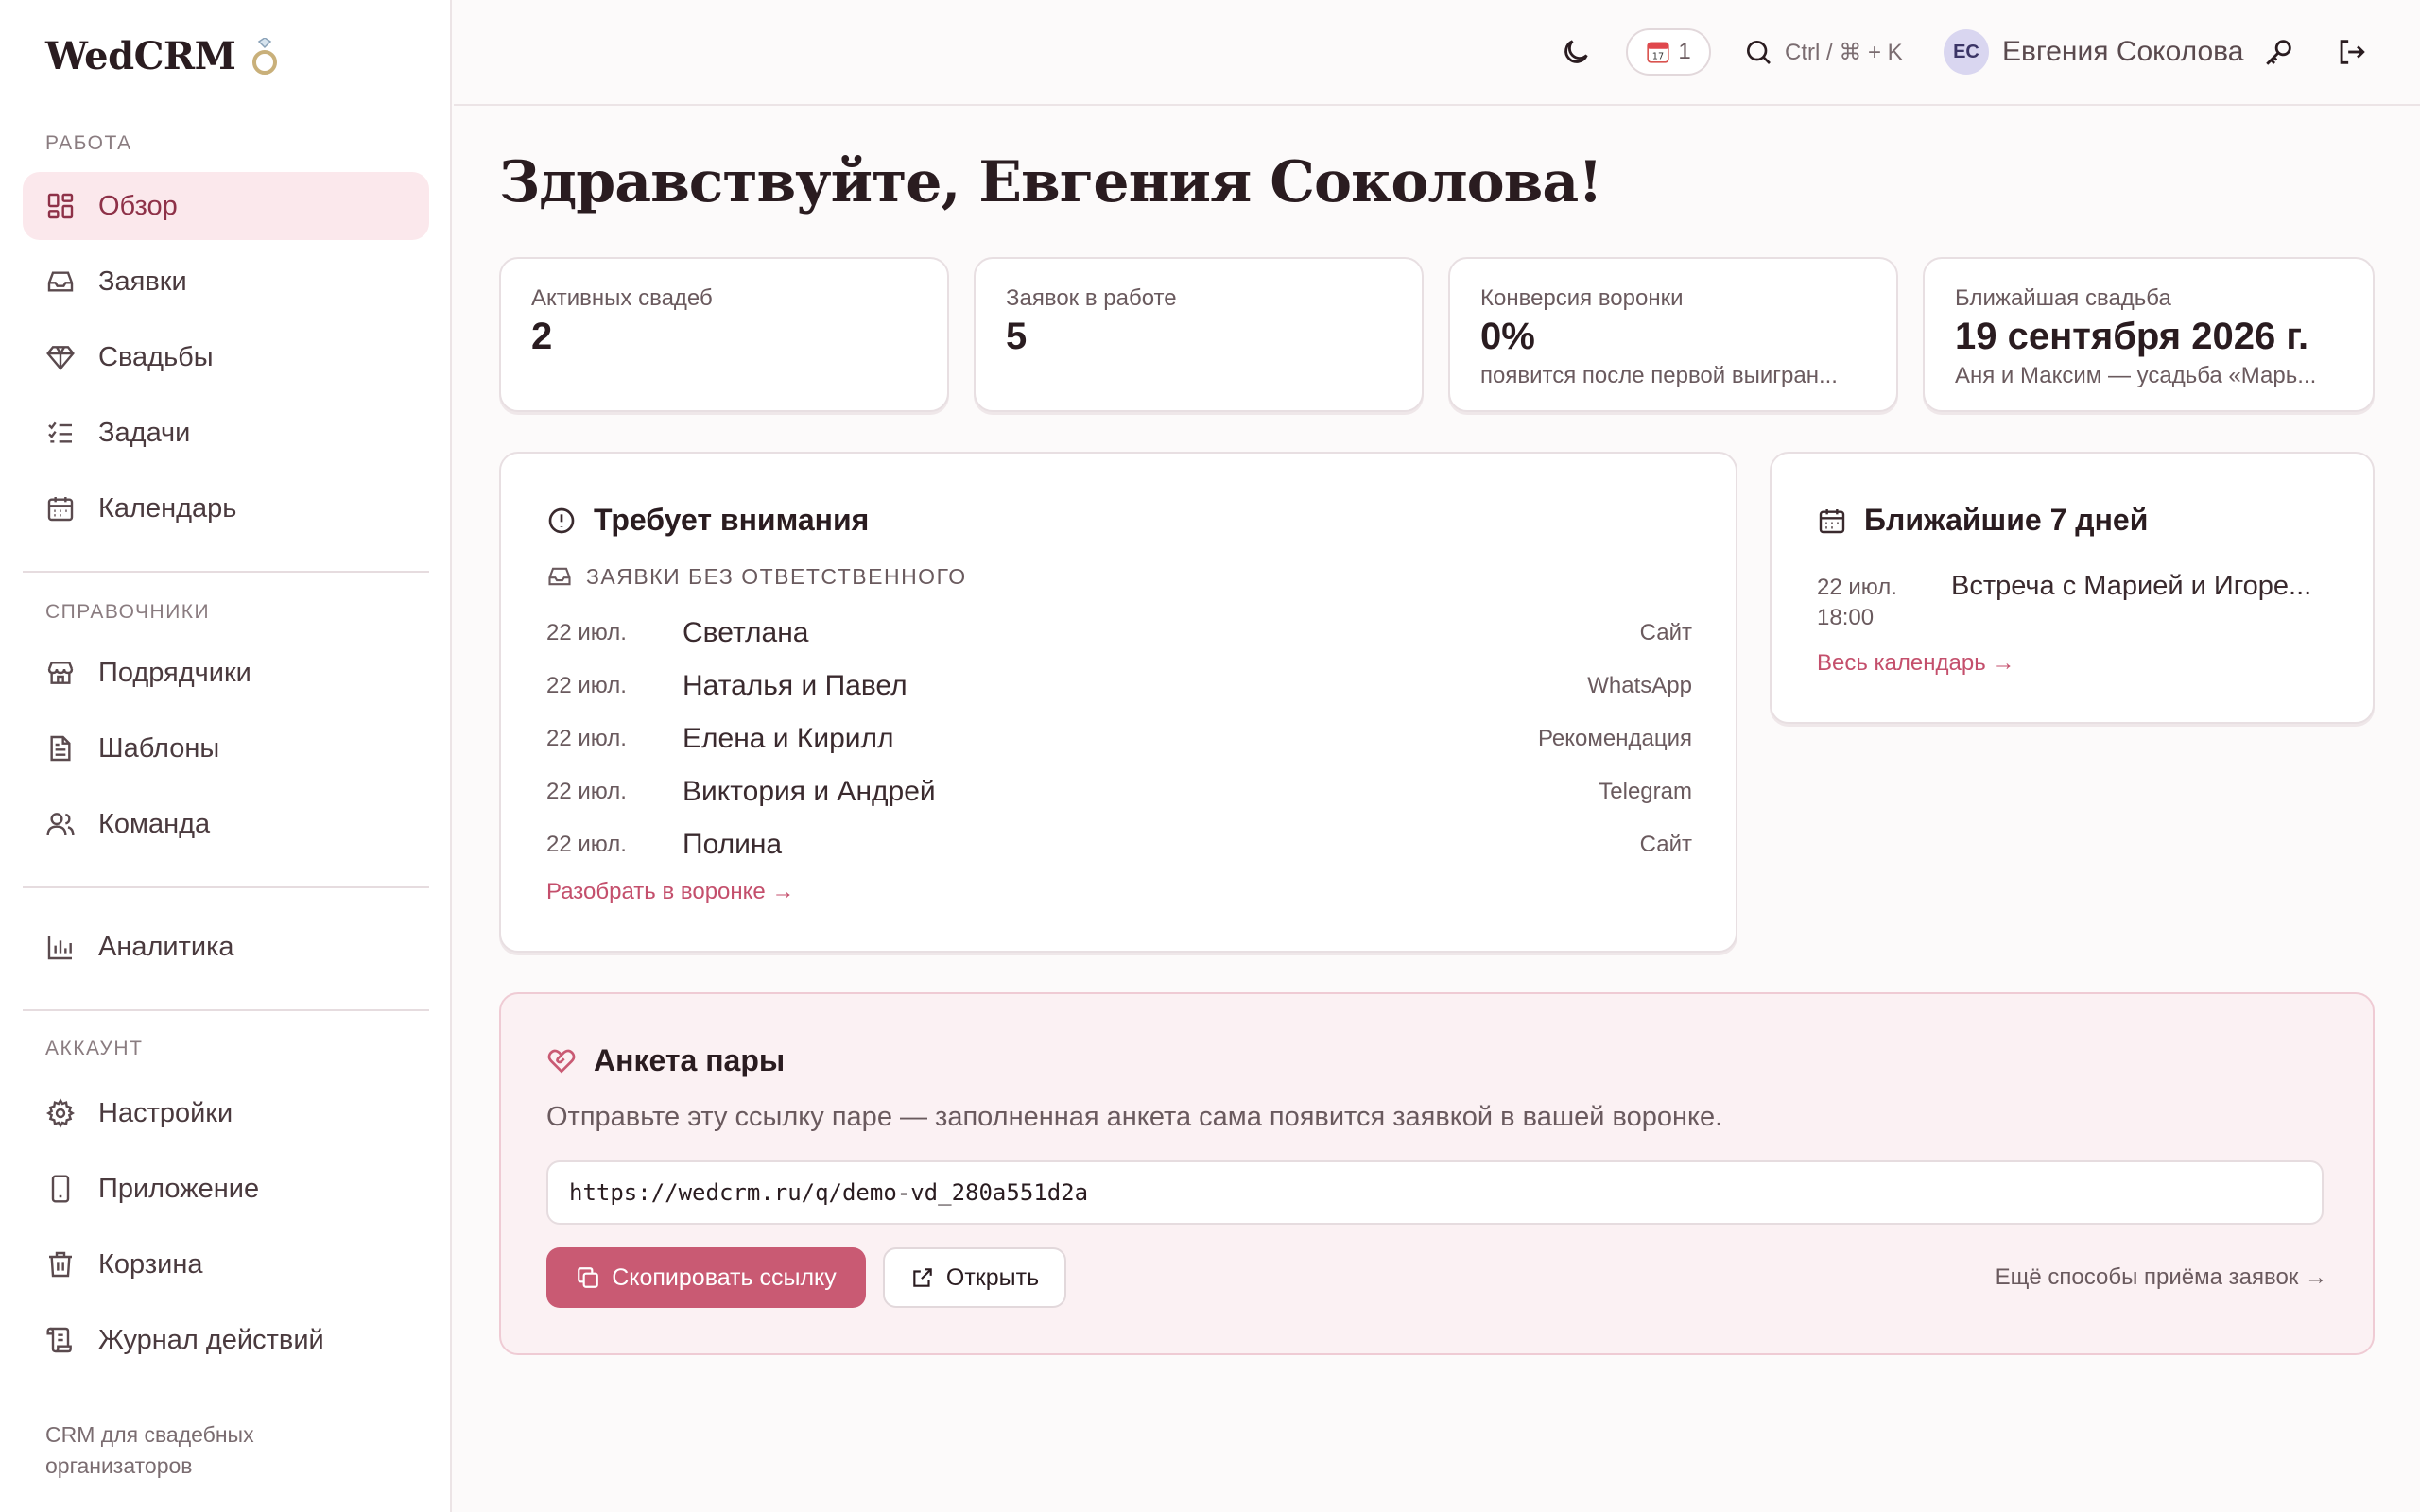  I want to click on copy-link-button: Скопировать ссылку, so click(706, 1277).